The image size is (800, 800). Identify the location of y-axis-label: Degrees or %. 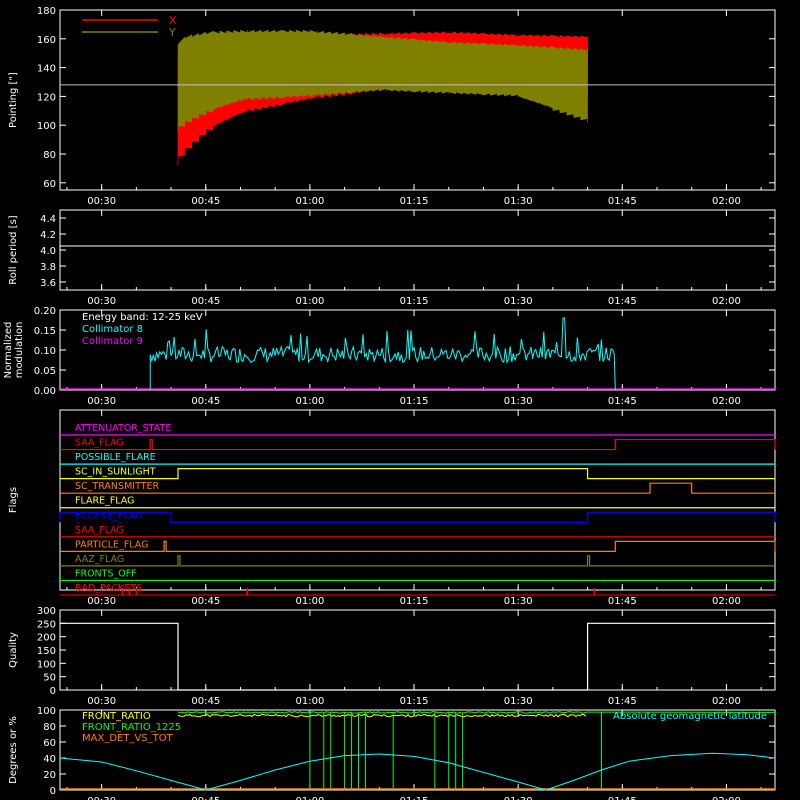
(13, 750).